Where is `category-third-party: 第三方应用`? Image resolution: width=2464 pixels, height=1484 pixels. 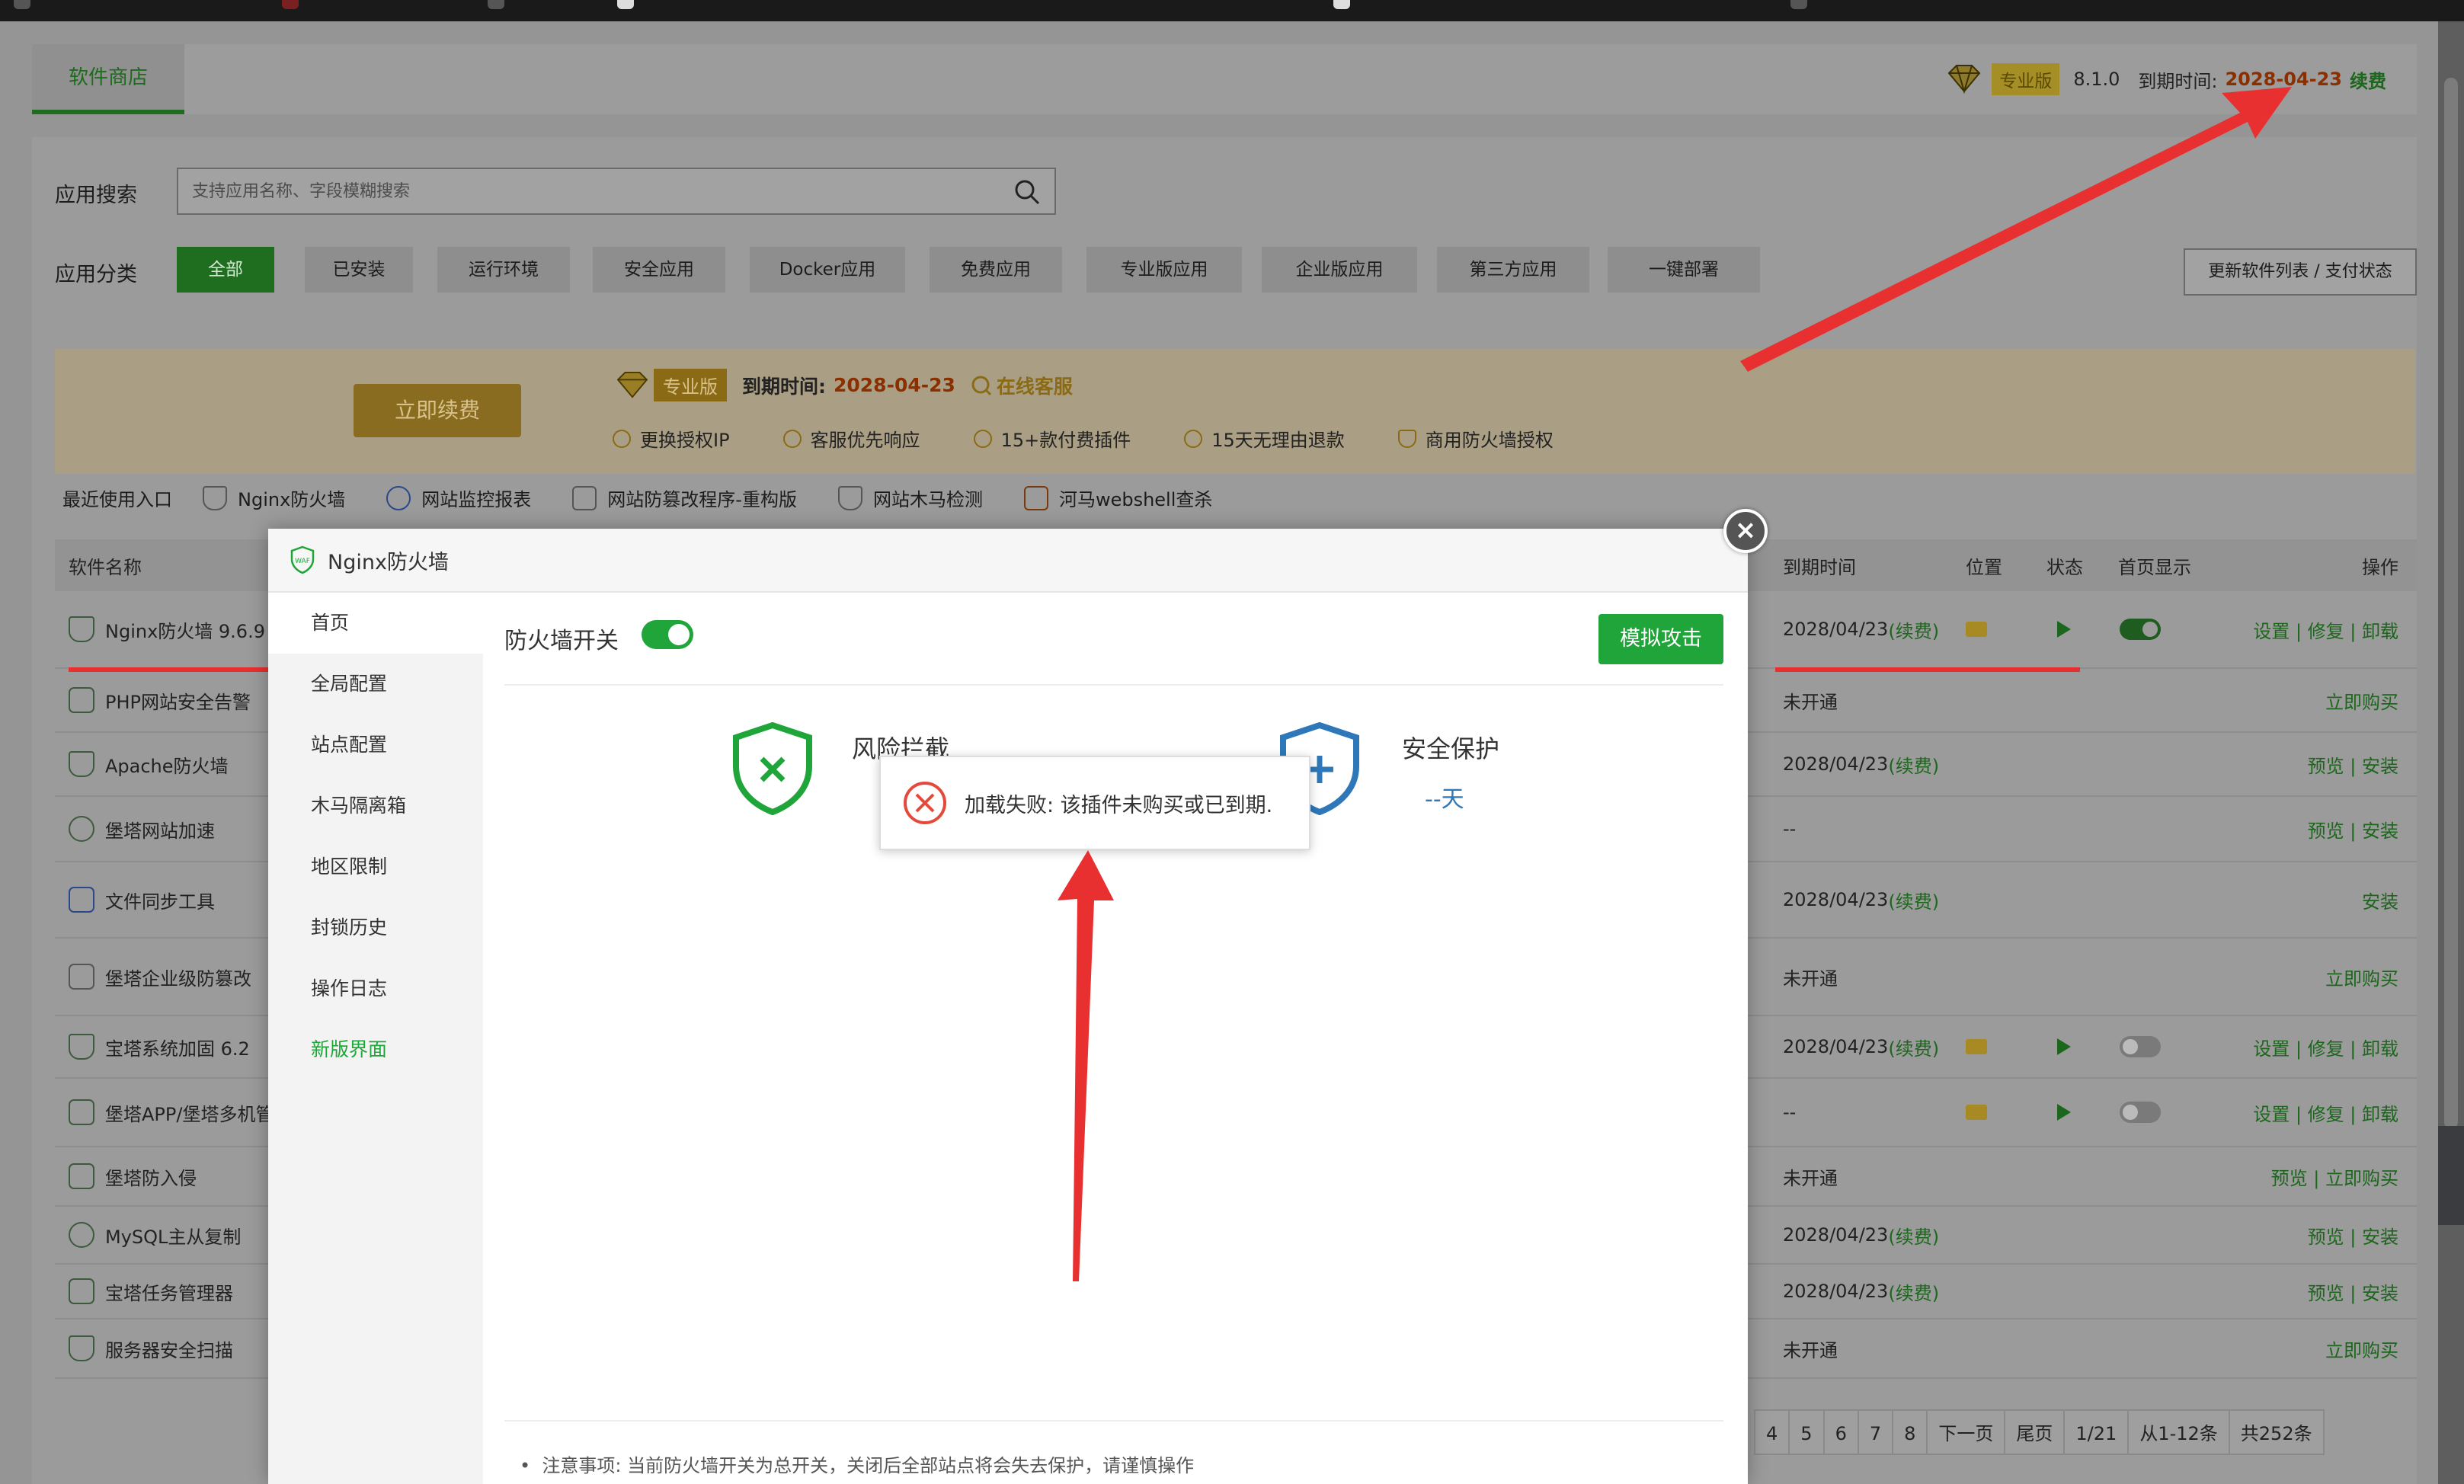
category-third-party: 第三方应用 is located at coordinates (1513, 270).